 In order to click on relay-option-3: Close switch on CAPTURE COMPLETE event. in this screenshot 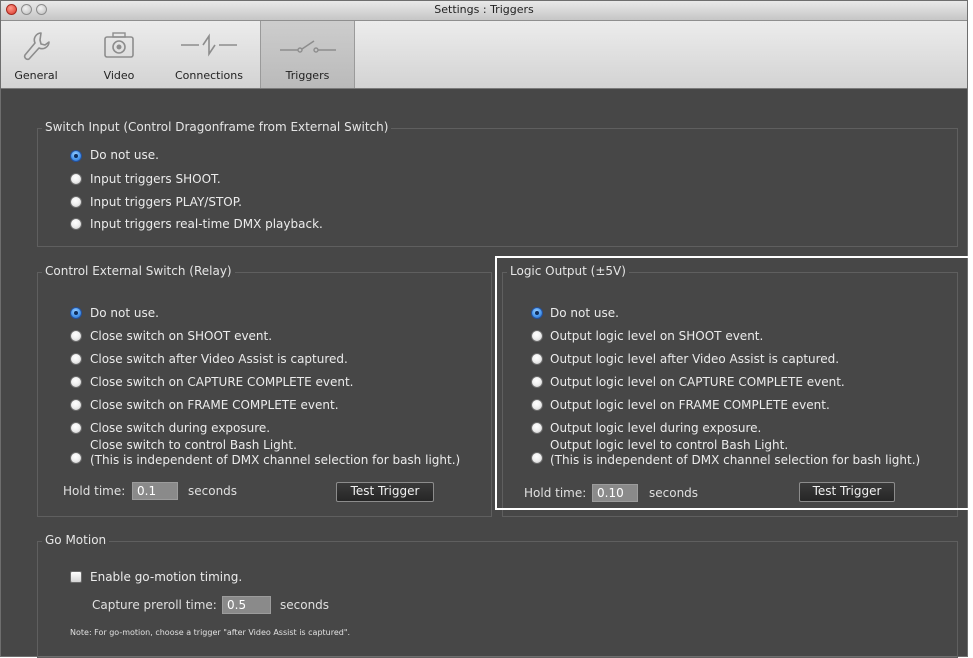, I will do `click(221, 382)`.